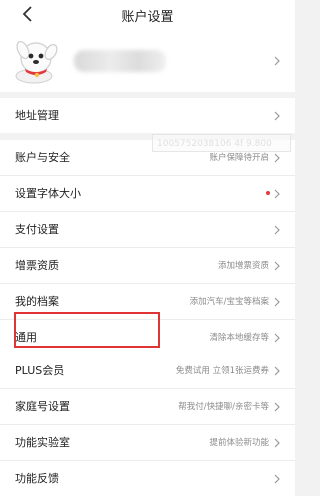 The image size is (320, 496). I want to click on row-label: 账户与安全, so click(42, 157).